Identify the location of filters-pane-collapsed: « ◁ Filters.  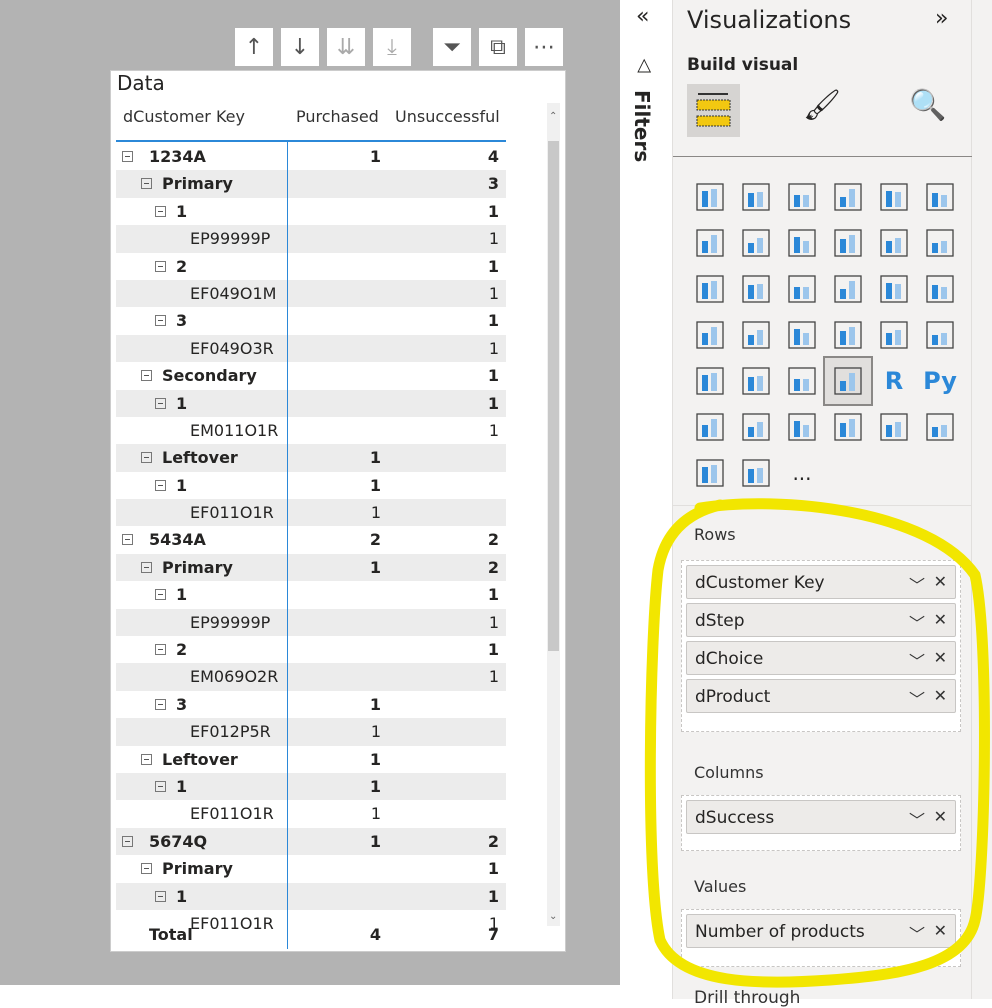
(646, 499).